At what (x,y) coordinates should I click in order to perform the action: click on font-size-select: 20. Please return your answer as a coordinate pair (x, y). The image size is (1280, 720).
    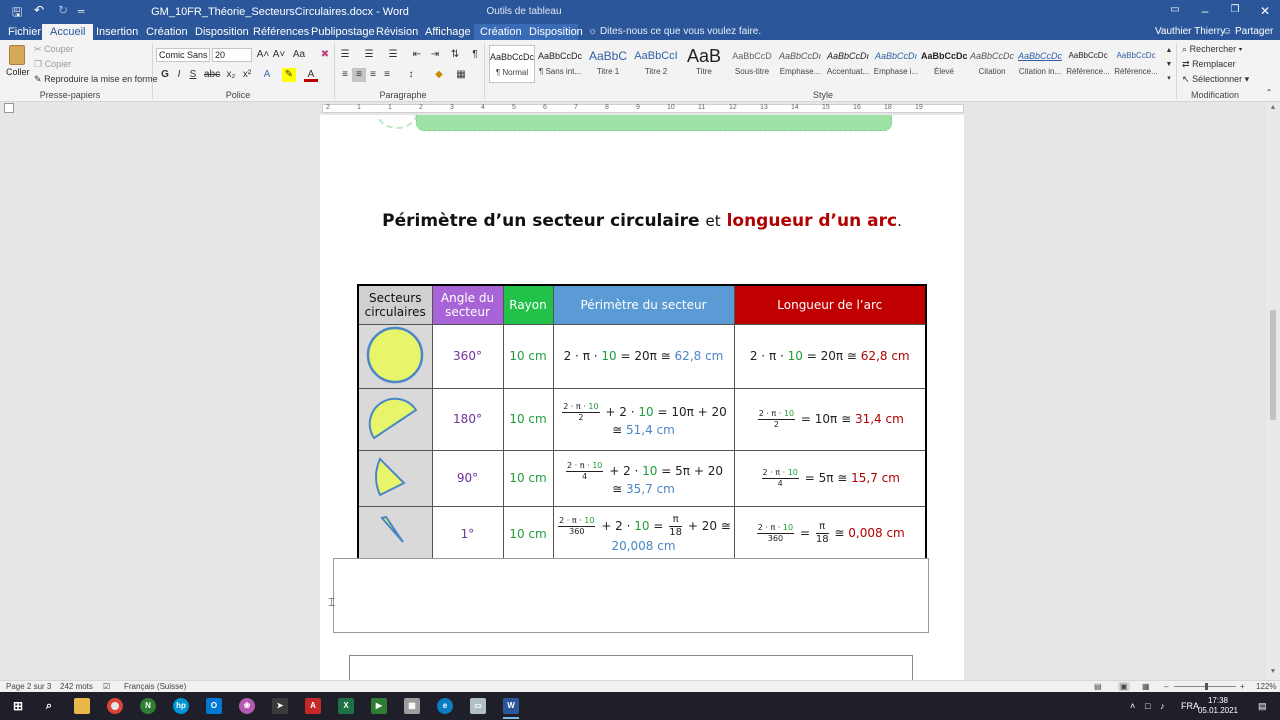
    Looking at the image, I should click on (232, 55).